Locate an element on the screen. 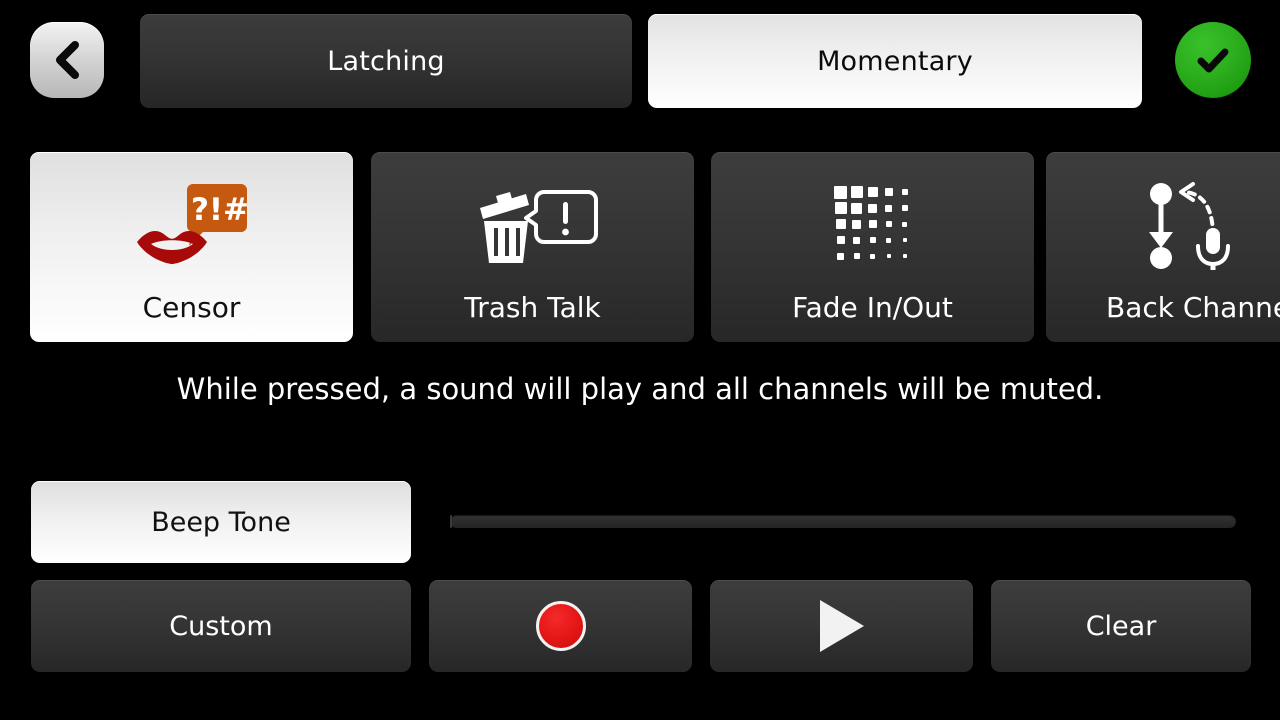  tile-fade-in-out: Fade In/Out is located at coordinates (872, 247).